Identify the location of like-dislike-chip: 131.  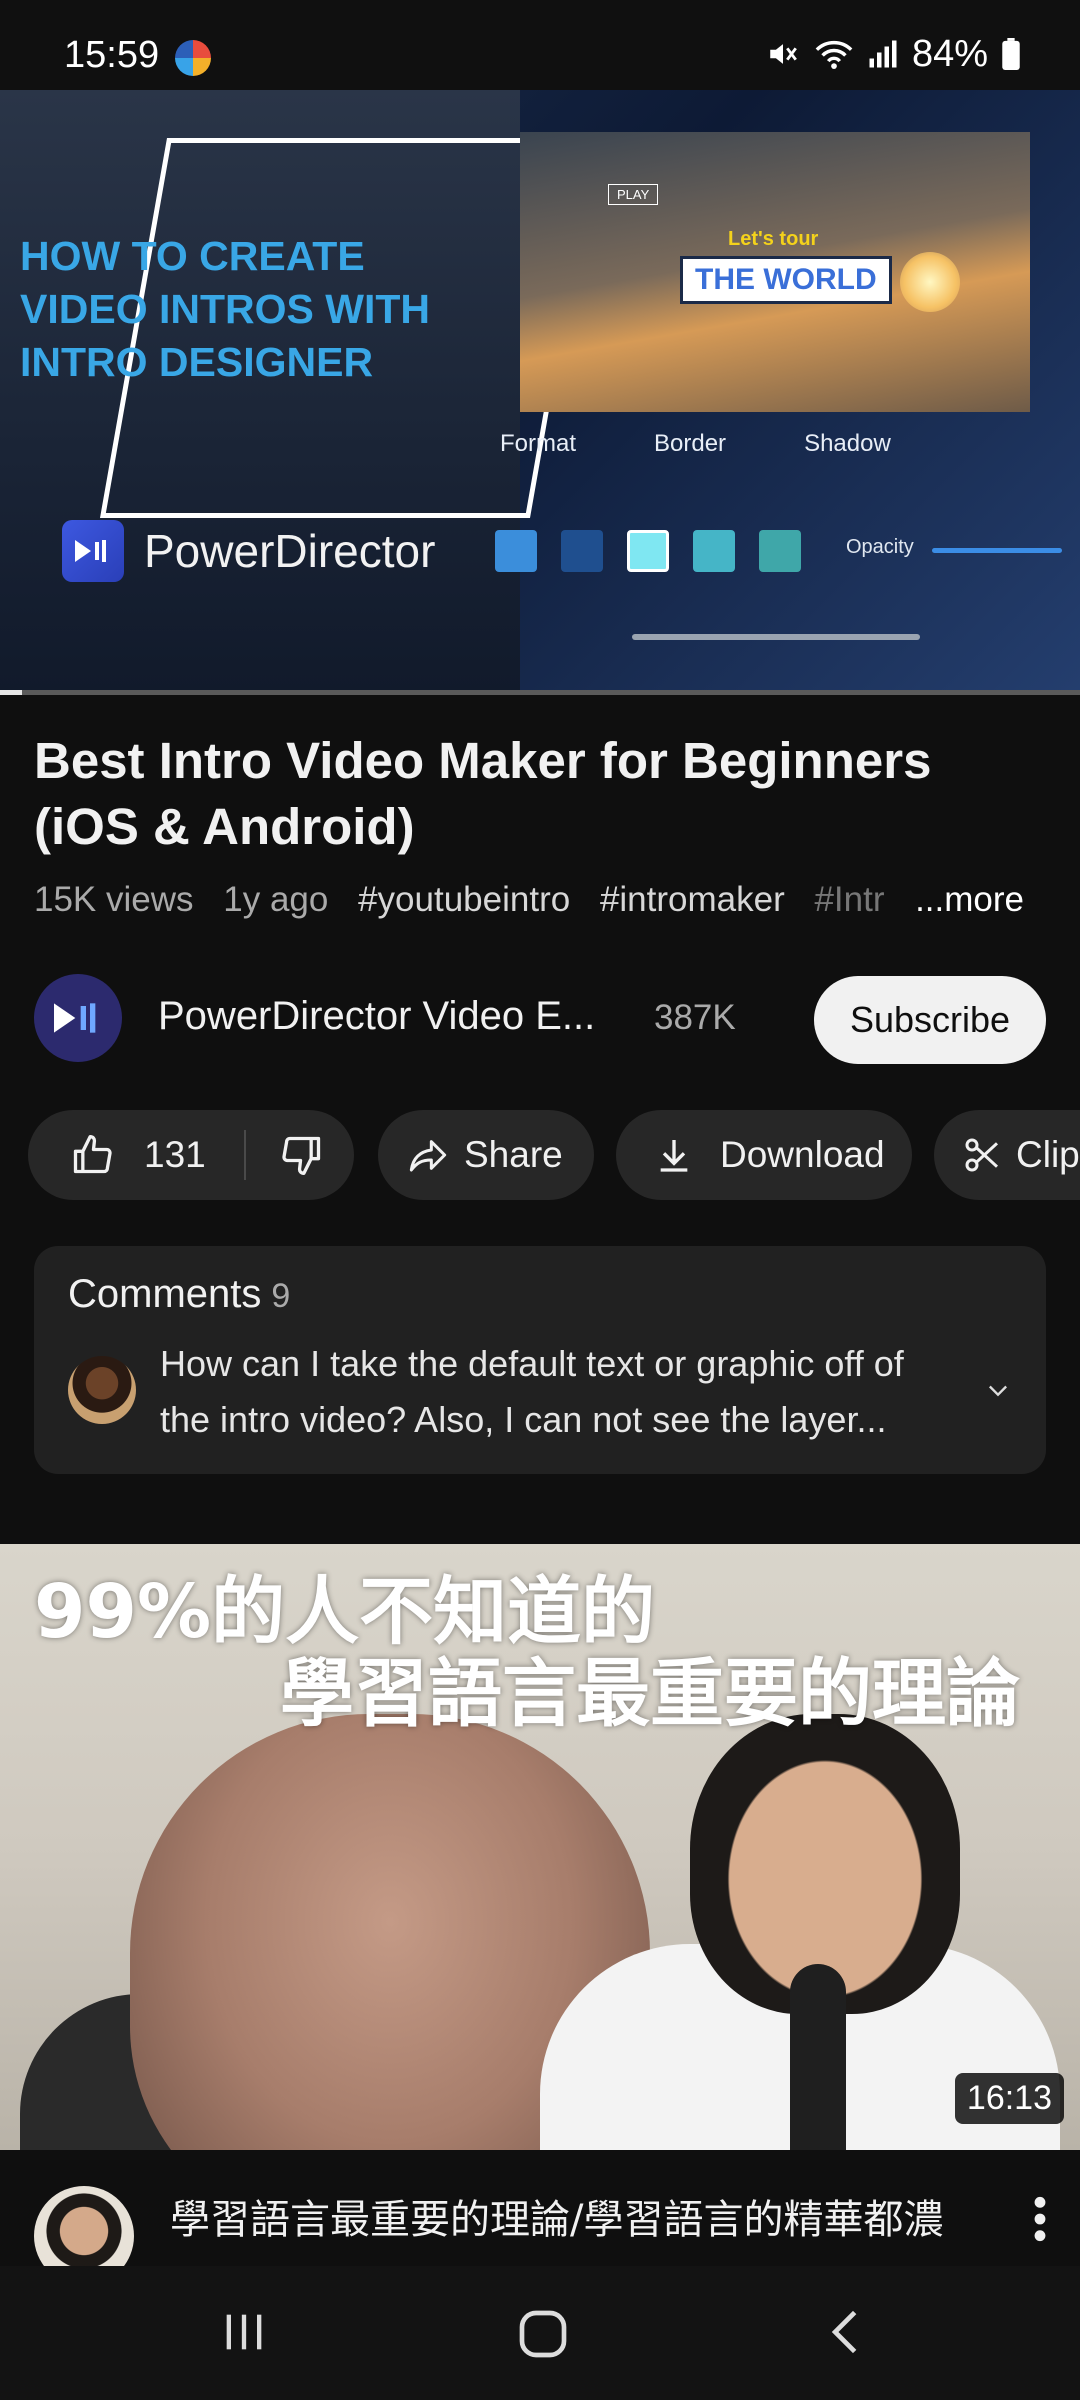
(191, 1155).